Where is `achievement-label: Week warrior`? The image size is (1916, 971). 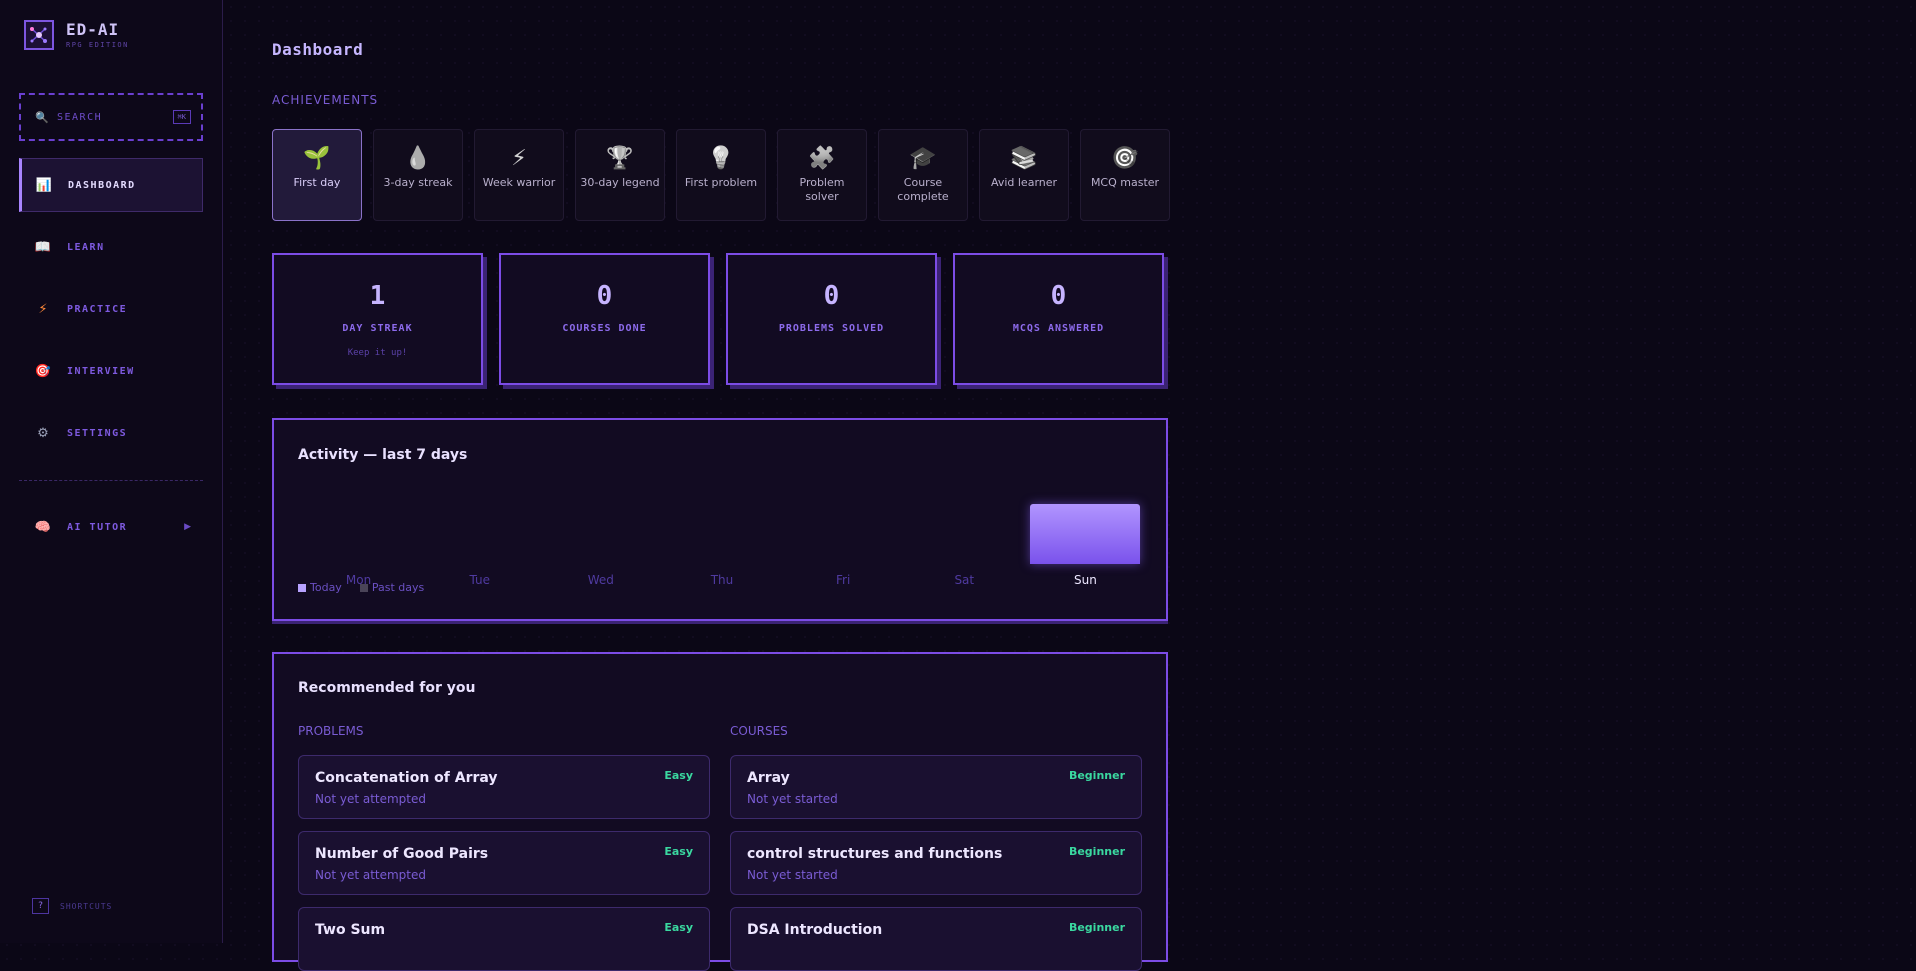 achievement-label: Week warrior is located at coordinates (519, 182).